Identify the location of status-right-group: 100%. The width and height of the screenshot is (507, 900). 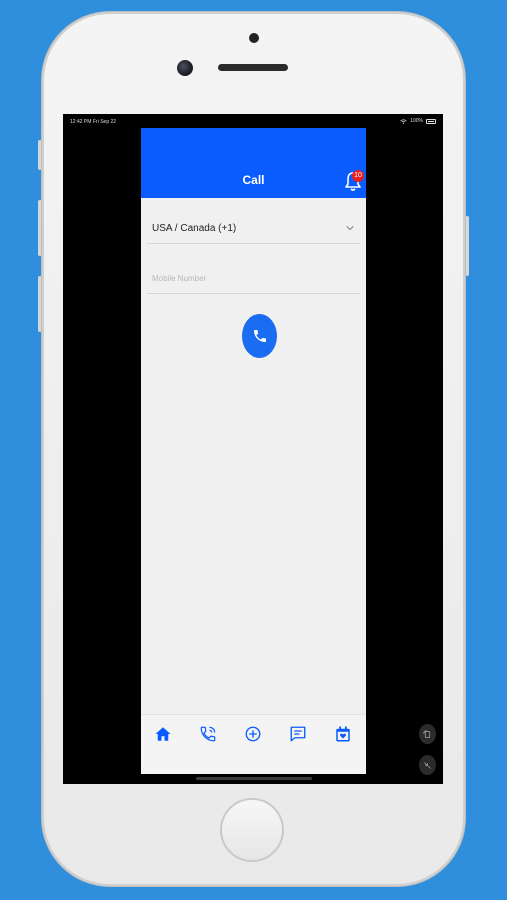
(418, 121).